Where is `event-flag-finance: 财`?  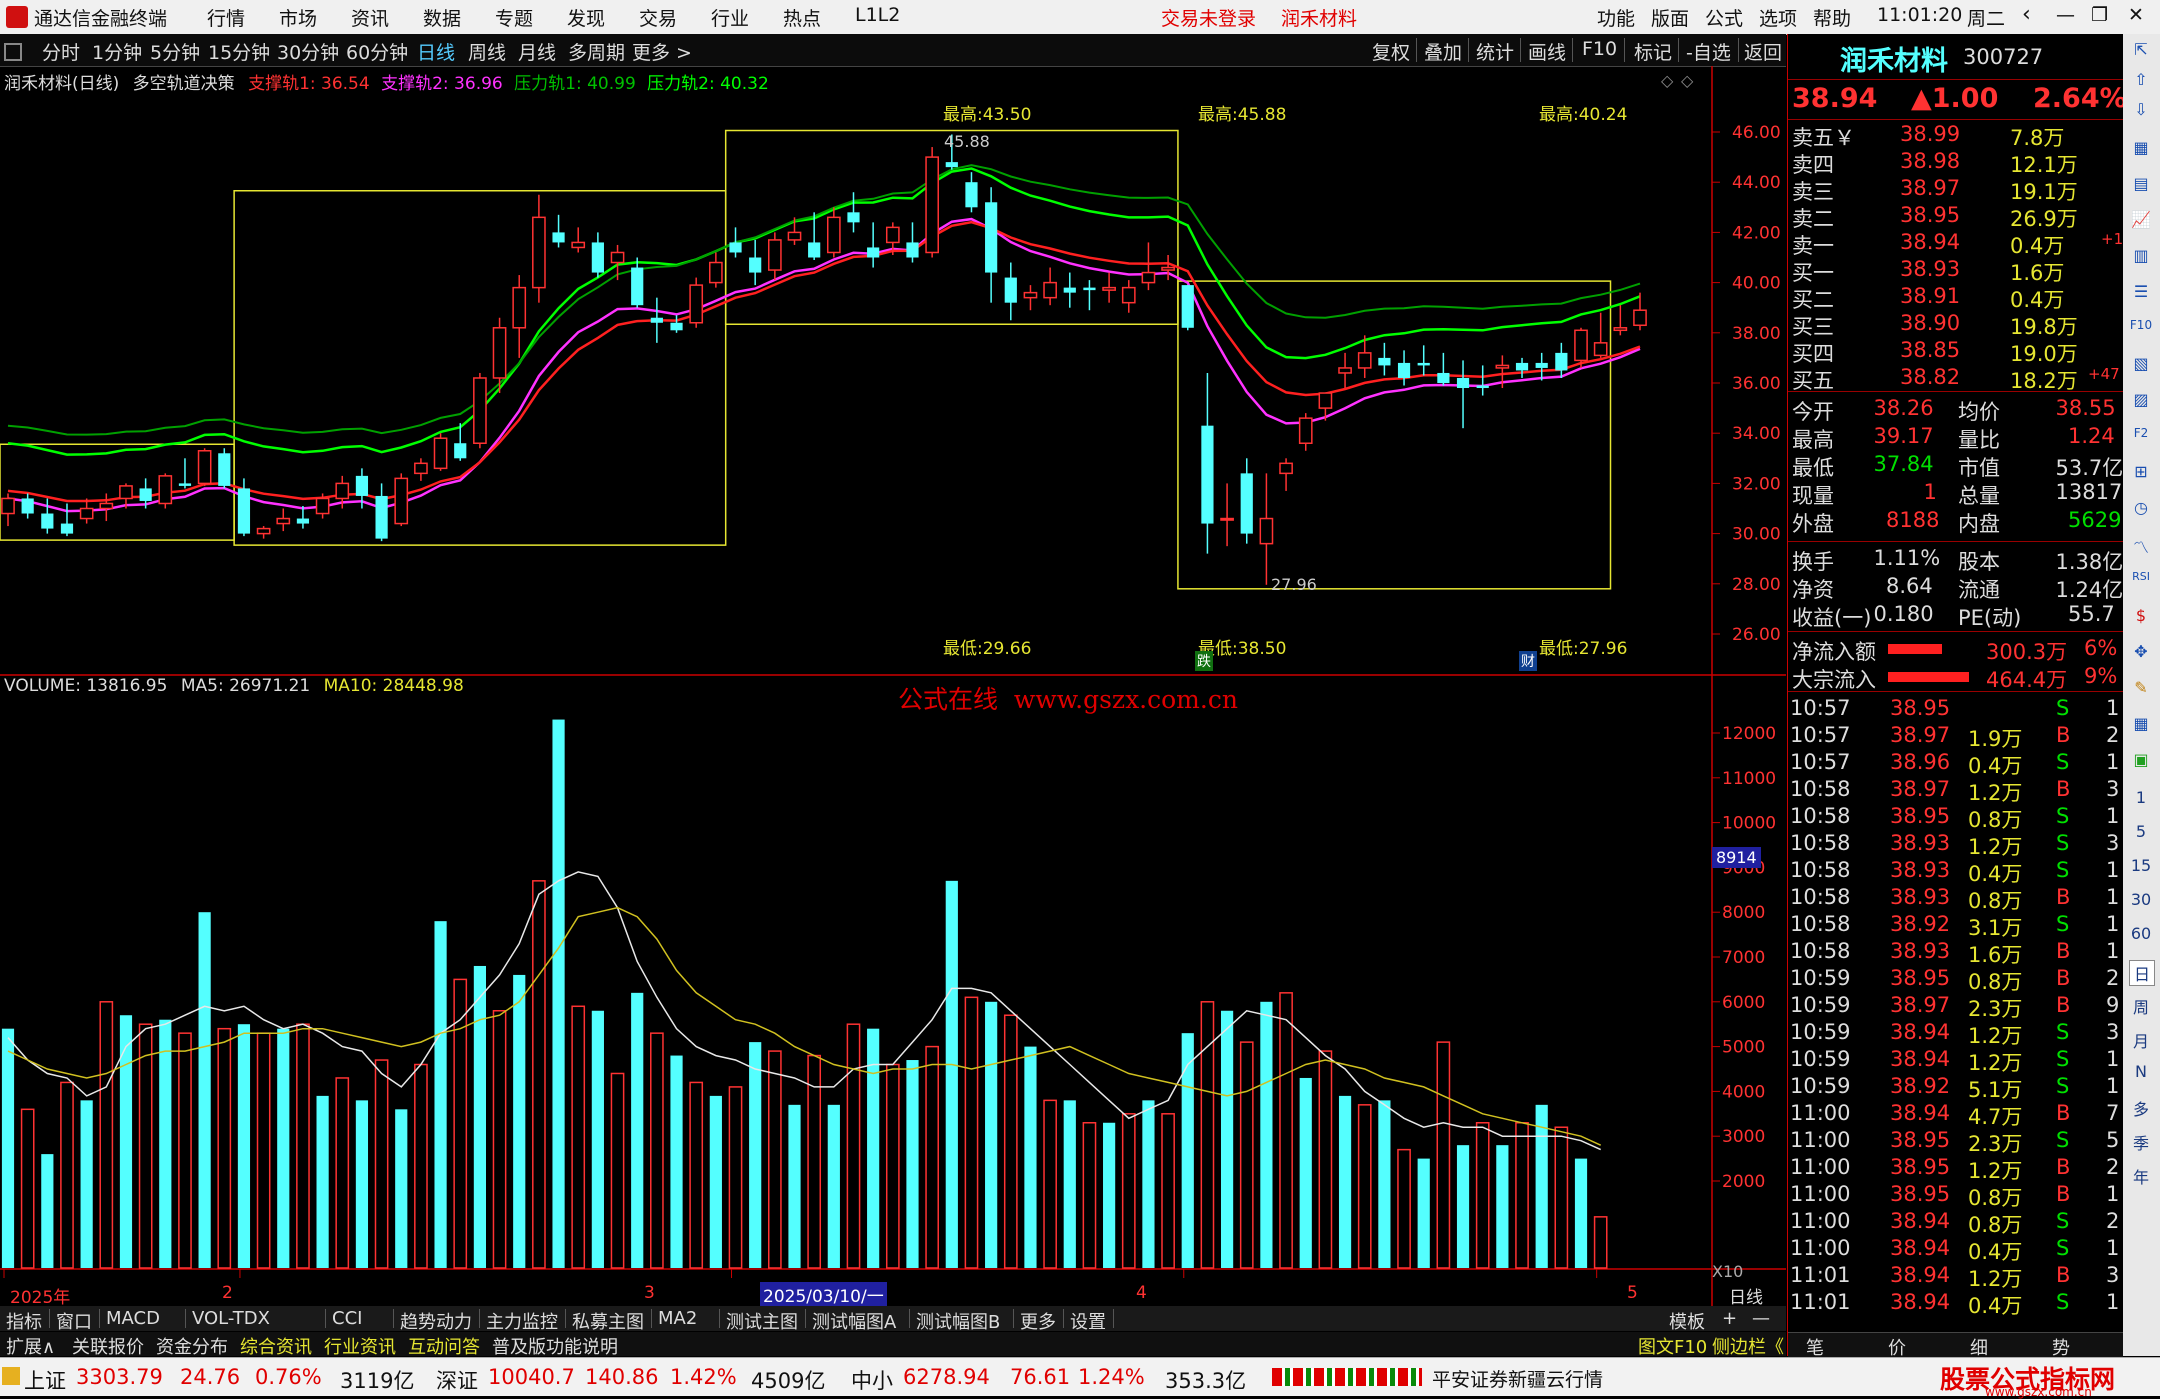
event-flag-finance: 财 is located at coordinates (1528, 661).